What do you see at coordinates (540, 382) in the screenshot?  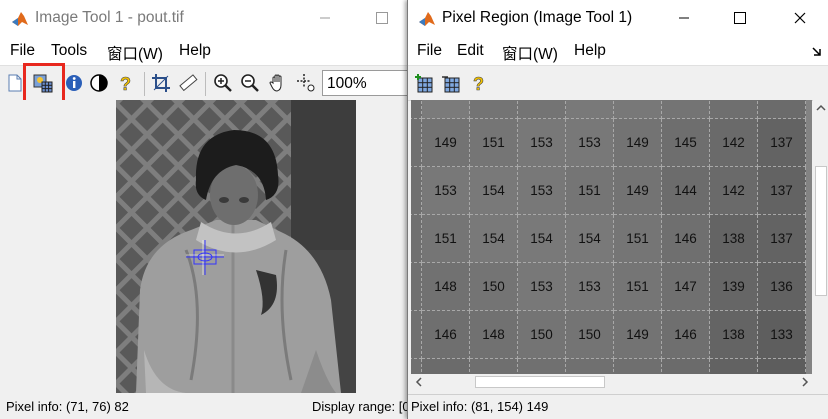 I see `horizontal-scroll-thumb` at bounding box center [540, 382].